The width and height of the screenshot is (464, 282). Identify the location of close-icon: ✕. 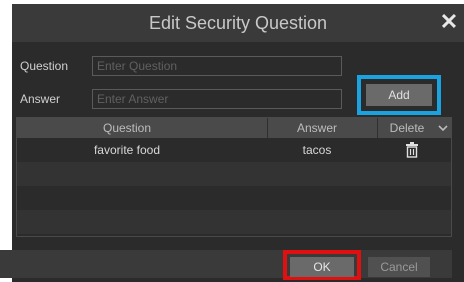
(449, 22).